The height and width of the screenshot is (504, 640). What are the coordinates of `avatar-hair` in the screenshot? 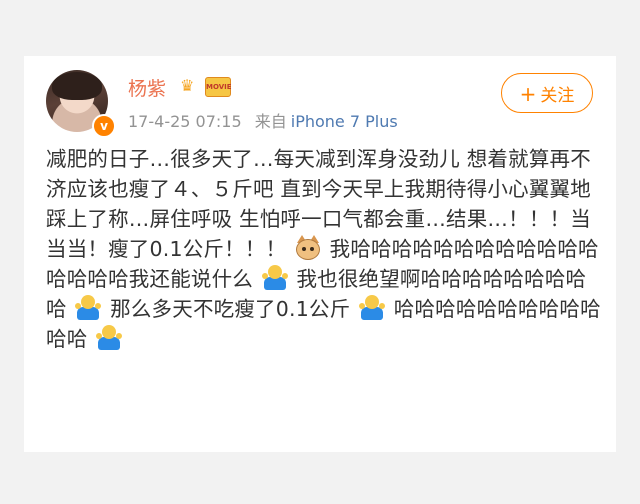 It's located at (77, 86).